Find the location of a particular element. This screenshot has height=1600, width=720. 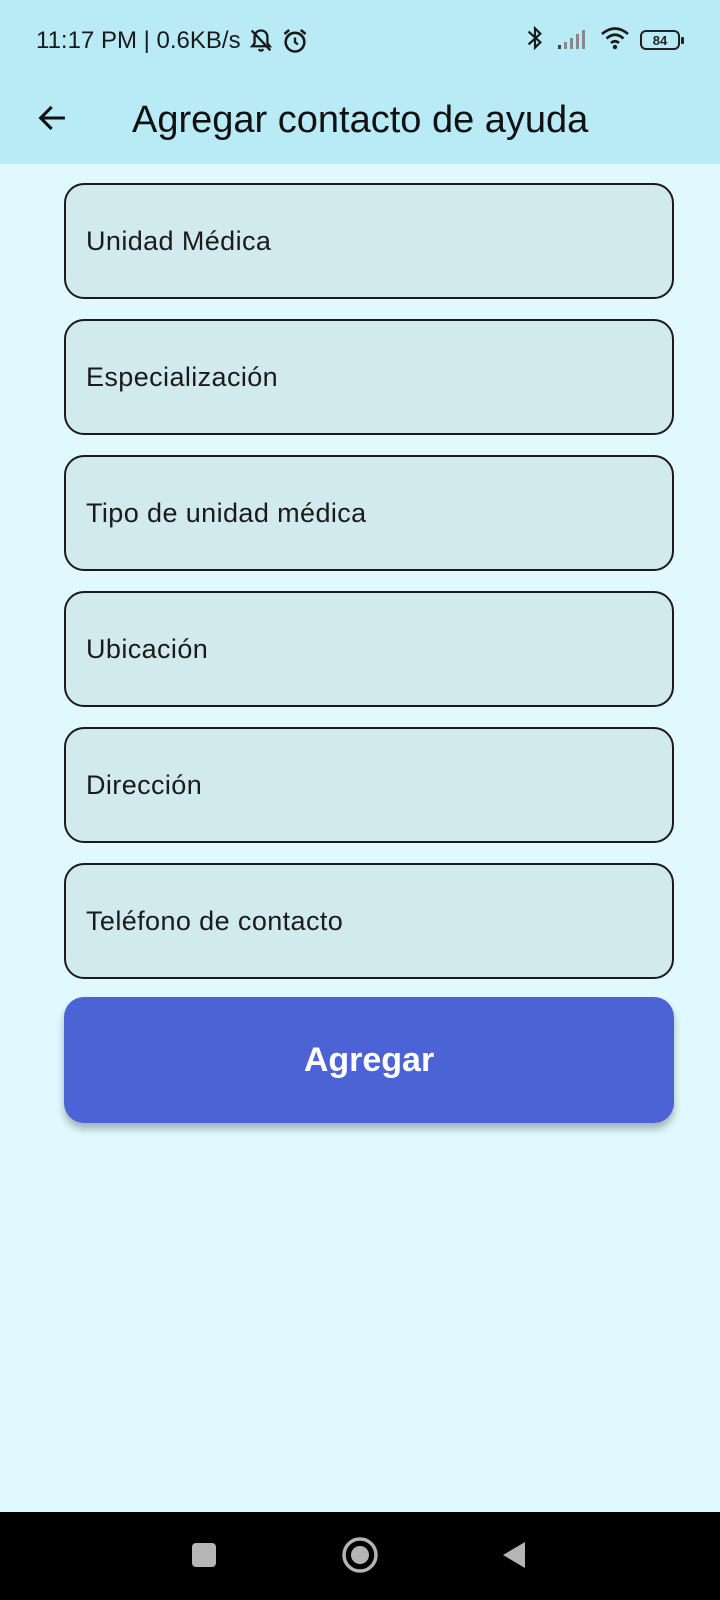

medical-unit-field is located at coordinates (369, 241).